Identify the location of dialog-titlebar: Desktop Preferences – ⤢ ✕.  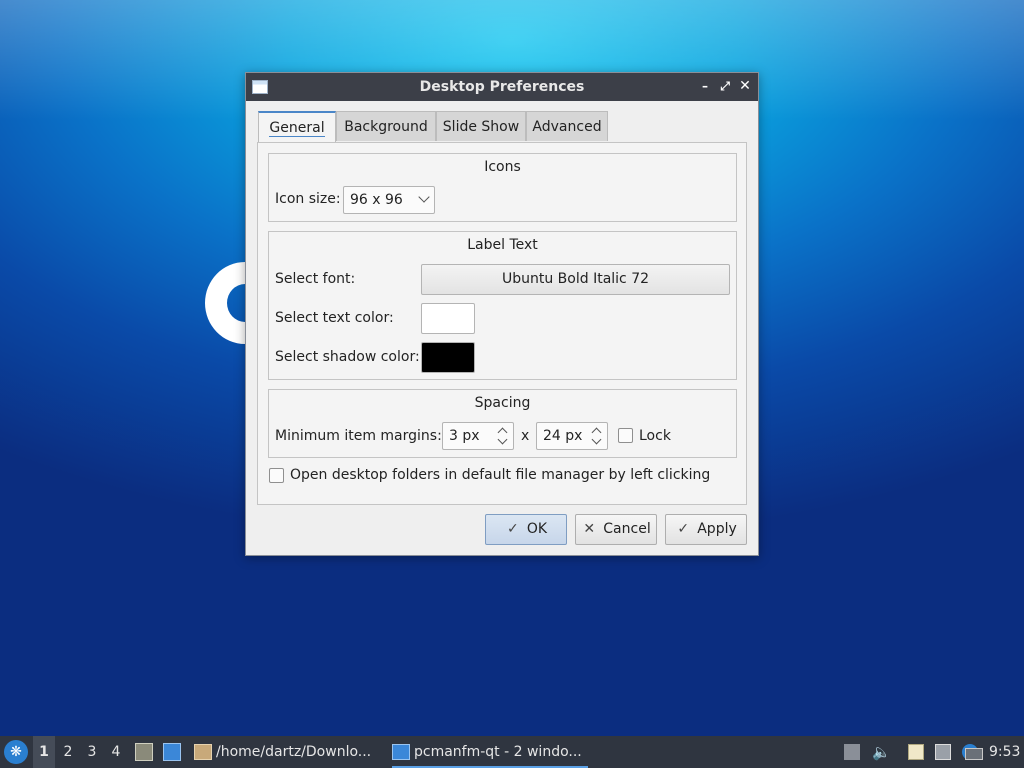
(502, 87).